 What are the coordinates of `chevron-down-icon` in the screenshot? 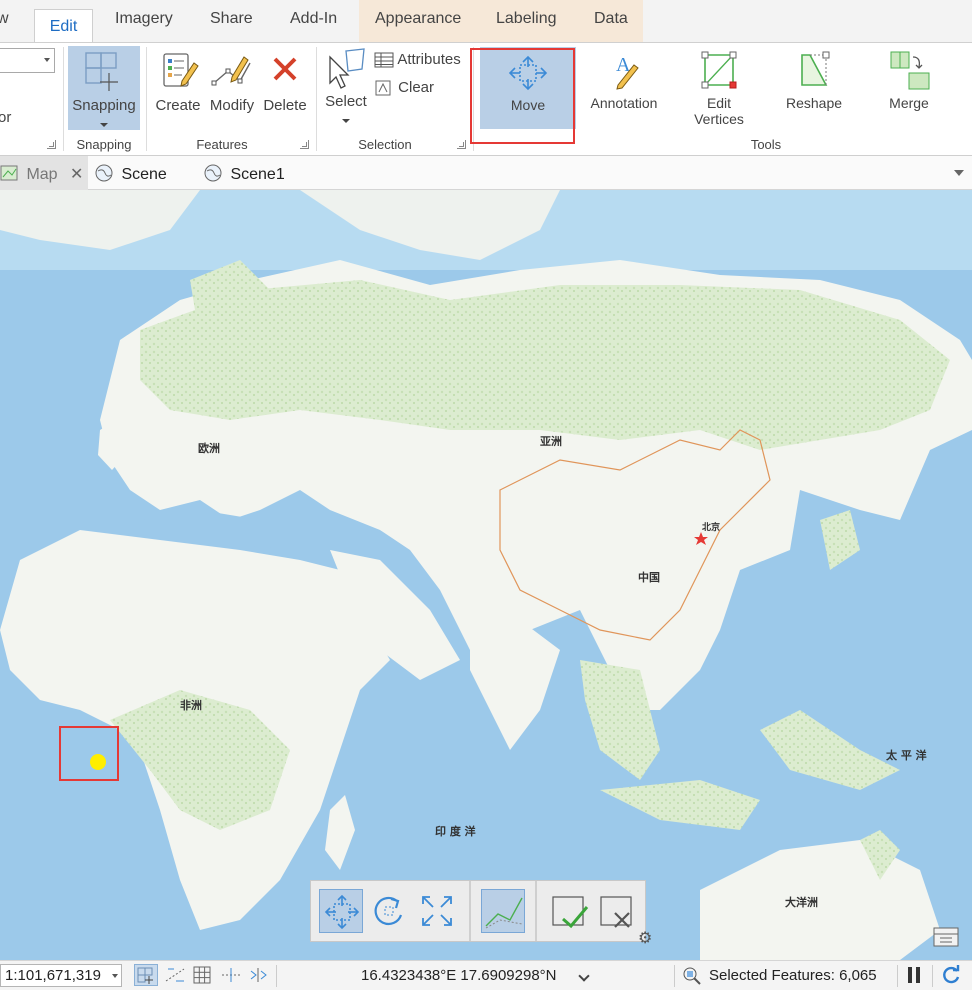 It's located at (47, 60).